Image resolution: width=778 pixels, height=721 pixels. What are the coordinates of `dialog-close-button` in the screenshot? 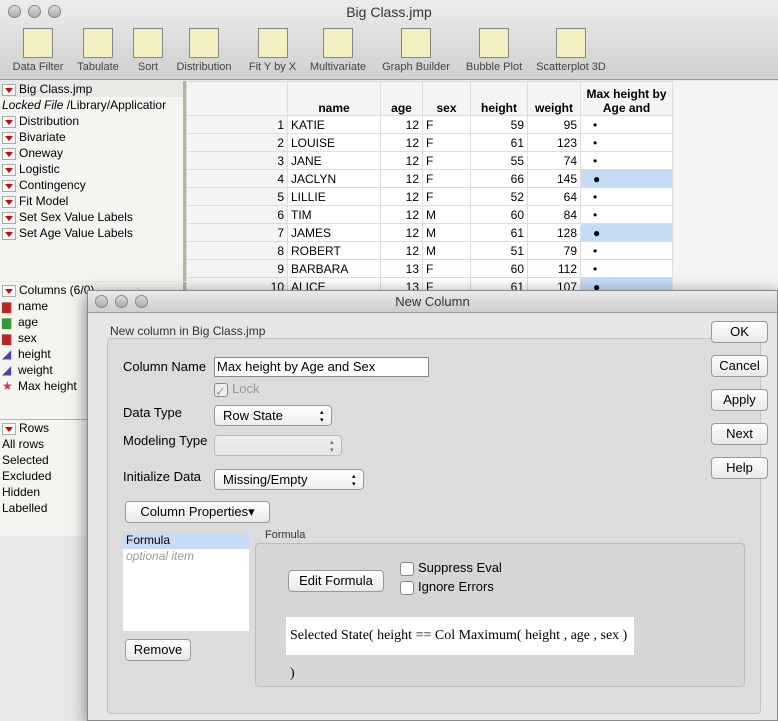 It's located at (101, 301).